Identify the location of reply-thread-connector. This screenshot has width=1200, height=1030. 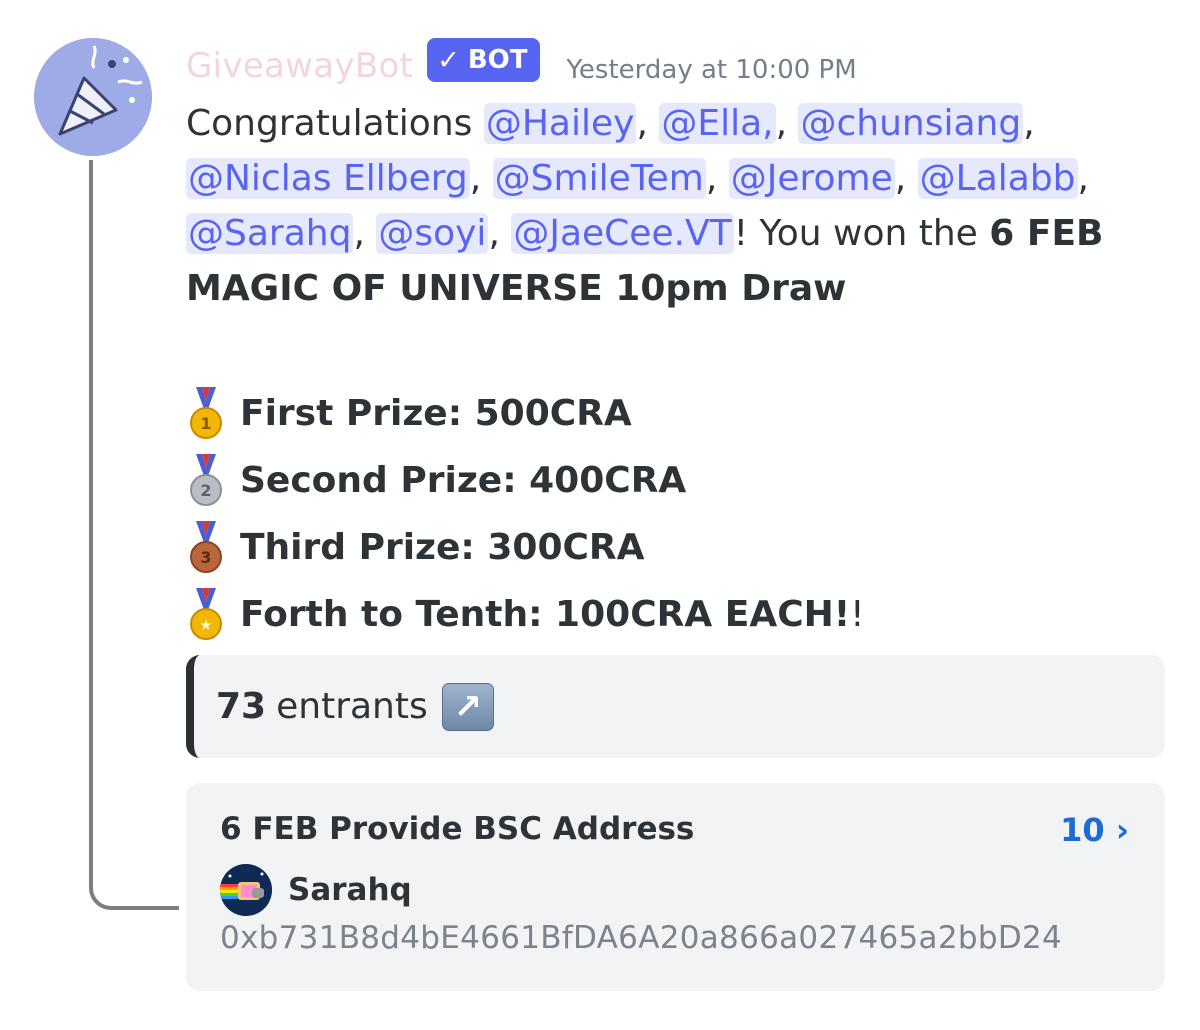
(134, 535).